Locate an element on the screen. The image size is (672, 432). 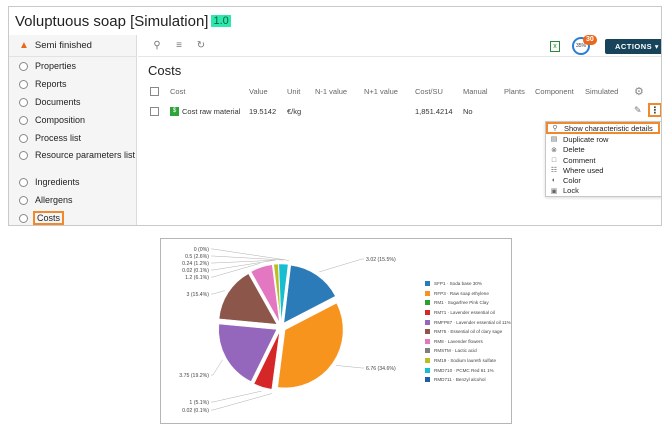
legend-item: RM71 · Lavender essential oil is located at coordinates (468, 313).